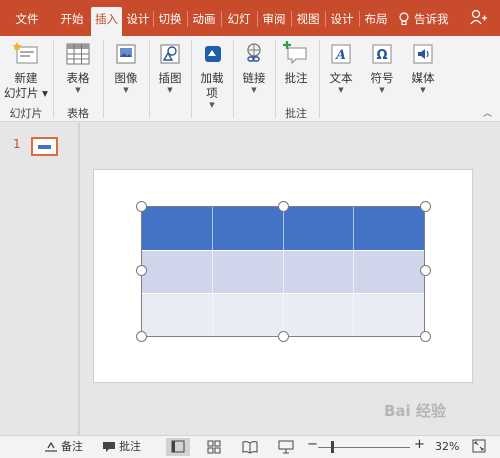  What do you see at coordinates (39, 279) in the screenshot?
I see `slide-thumbnail-pane: 1` at bounding box center [39, 279].